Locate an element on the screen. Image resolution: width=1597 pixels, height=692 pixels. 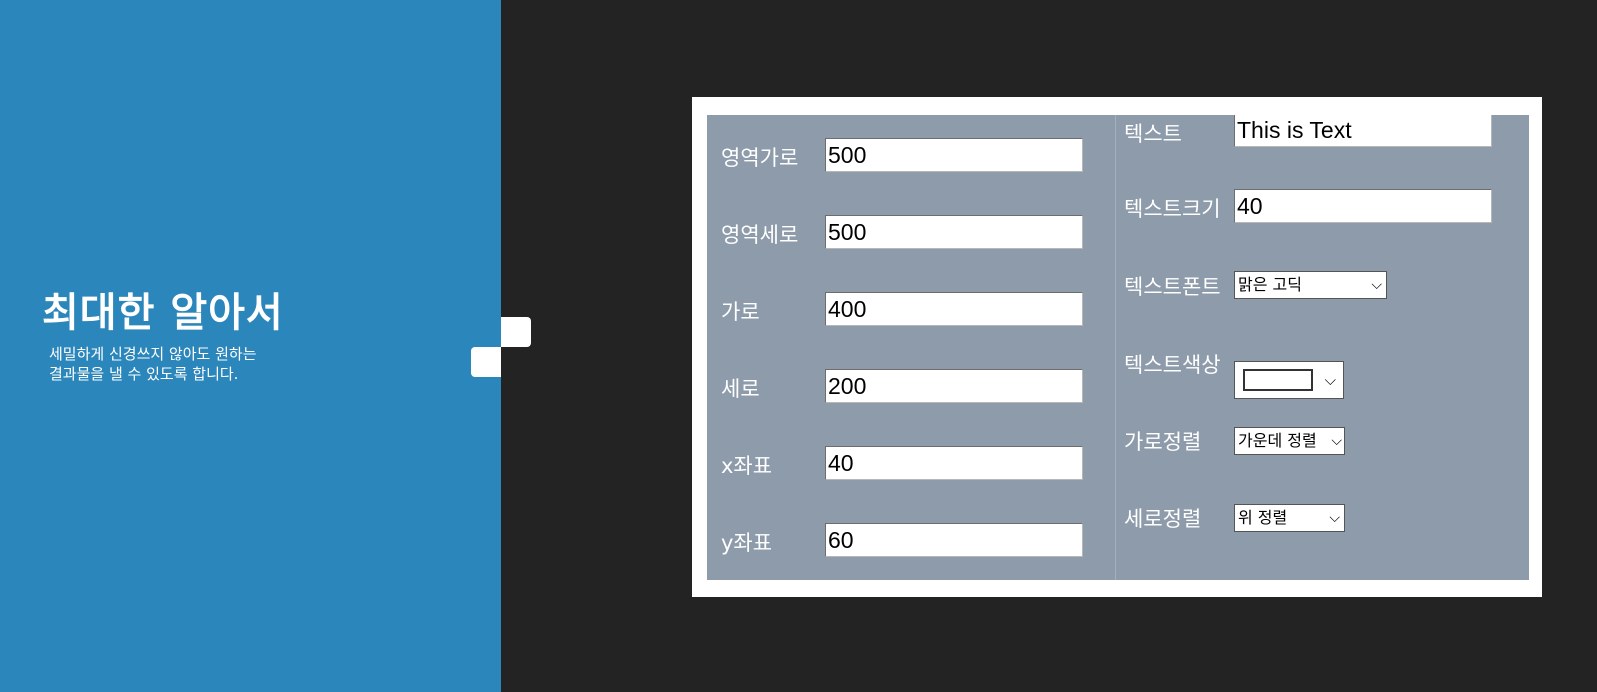
label-h-align: 가로정렬 is located at coordinates (1163, 442).